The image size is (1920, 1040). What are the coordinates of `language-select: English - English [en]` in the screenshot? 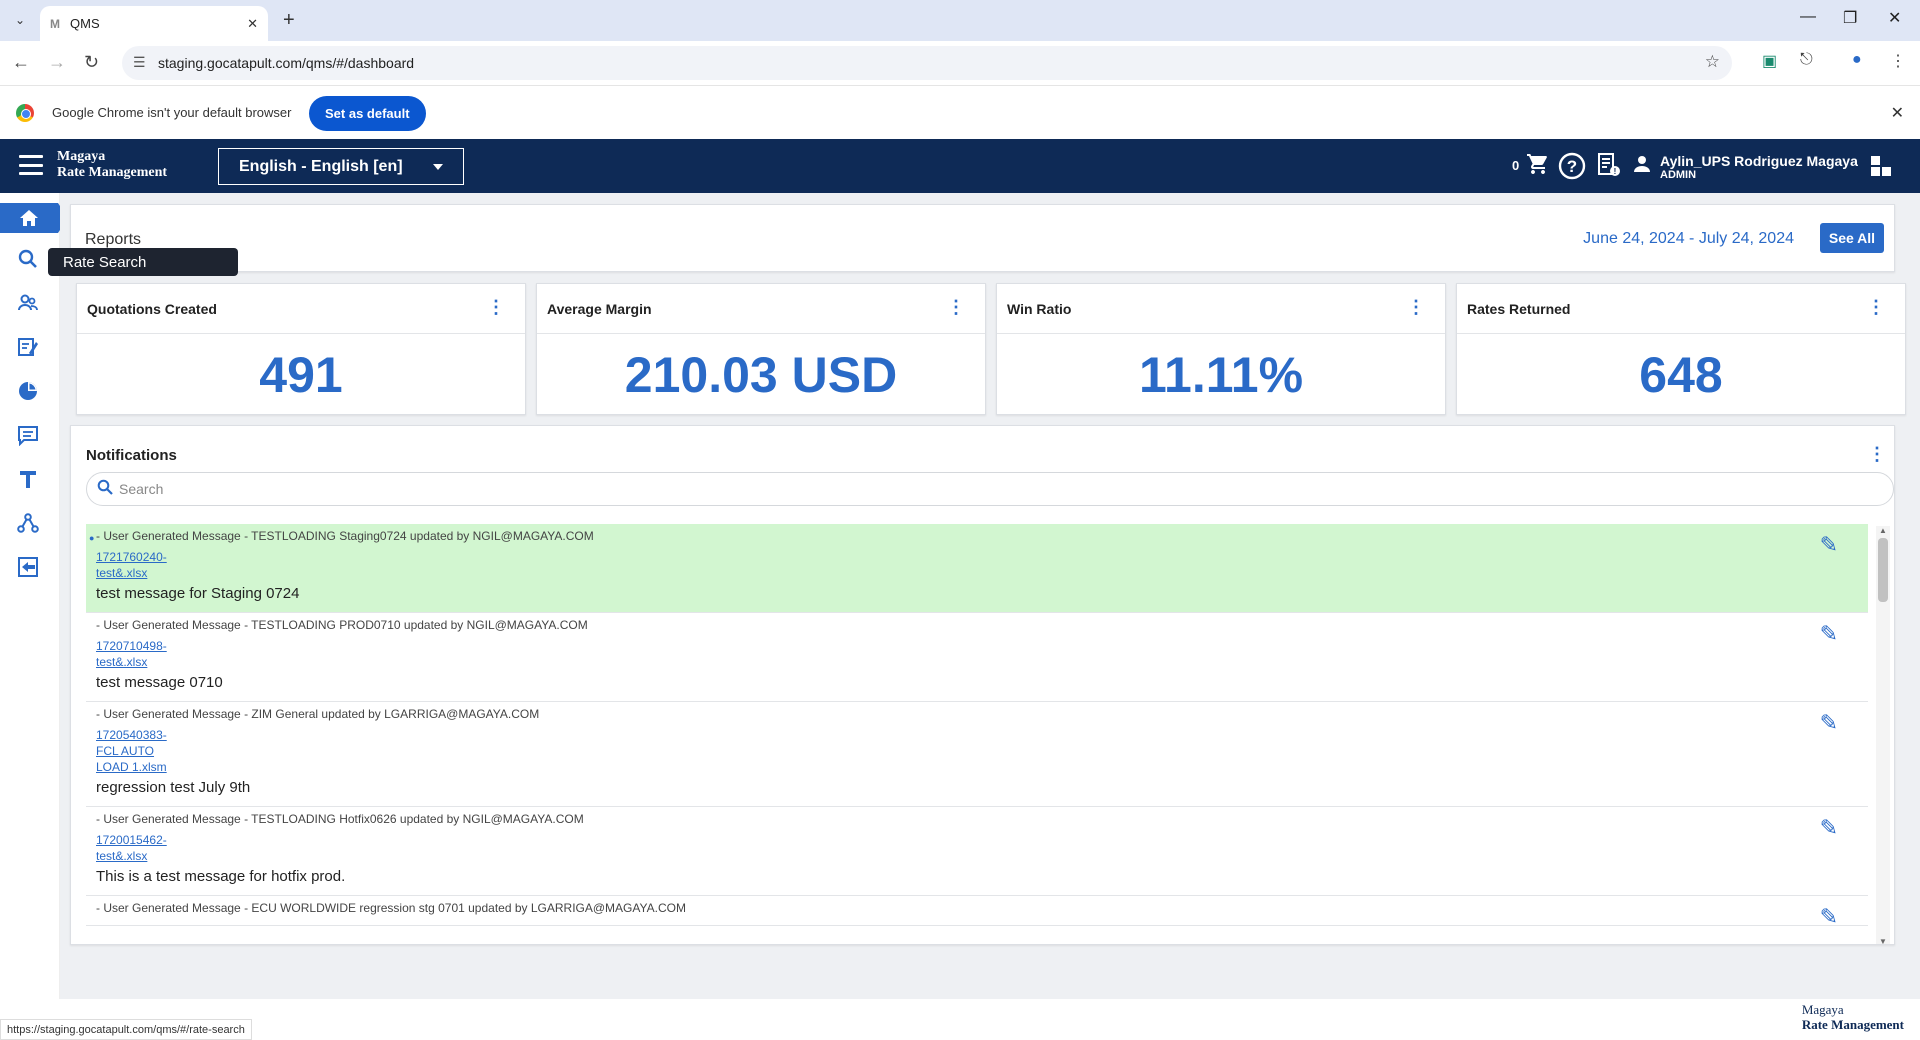 It's located at (341, 166).